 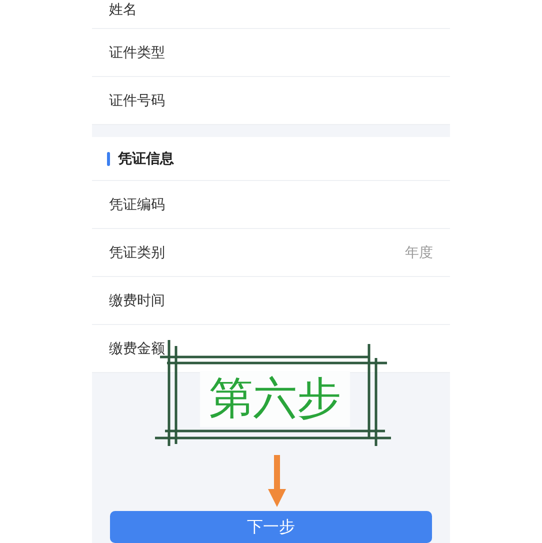 I want to click on field-label: 证件号码, so click(x=137, y=101).